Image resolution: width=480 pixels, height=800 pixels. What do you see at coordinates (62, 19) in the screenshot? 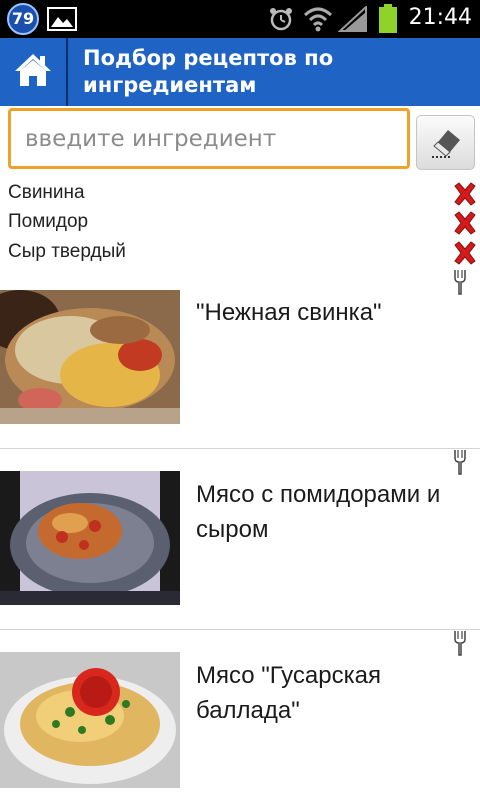
I see `gallery-notification-icon` at bounding box center [62, 19].